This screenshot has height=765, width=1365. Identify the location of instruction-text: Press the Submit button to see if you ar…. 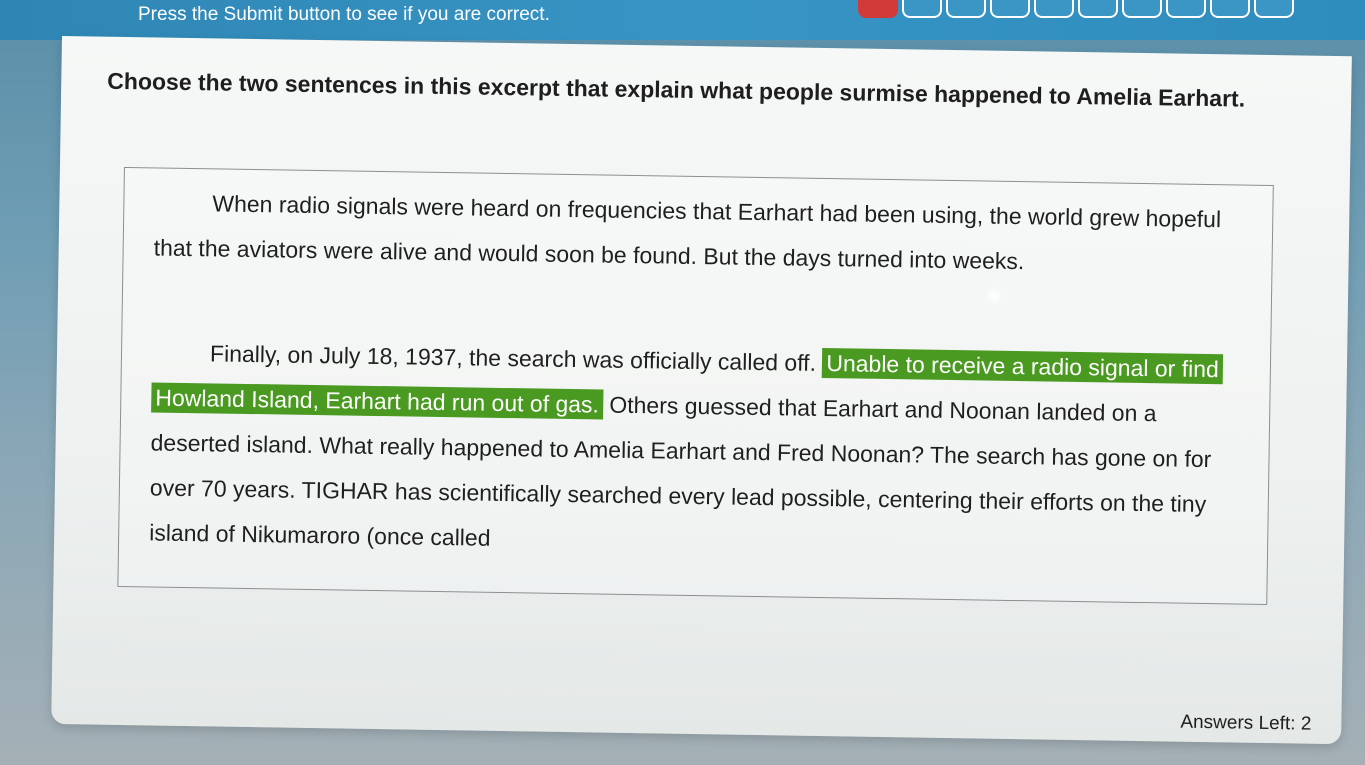
(344, 14).